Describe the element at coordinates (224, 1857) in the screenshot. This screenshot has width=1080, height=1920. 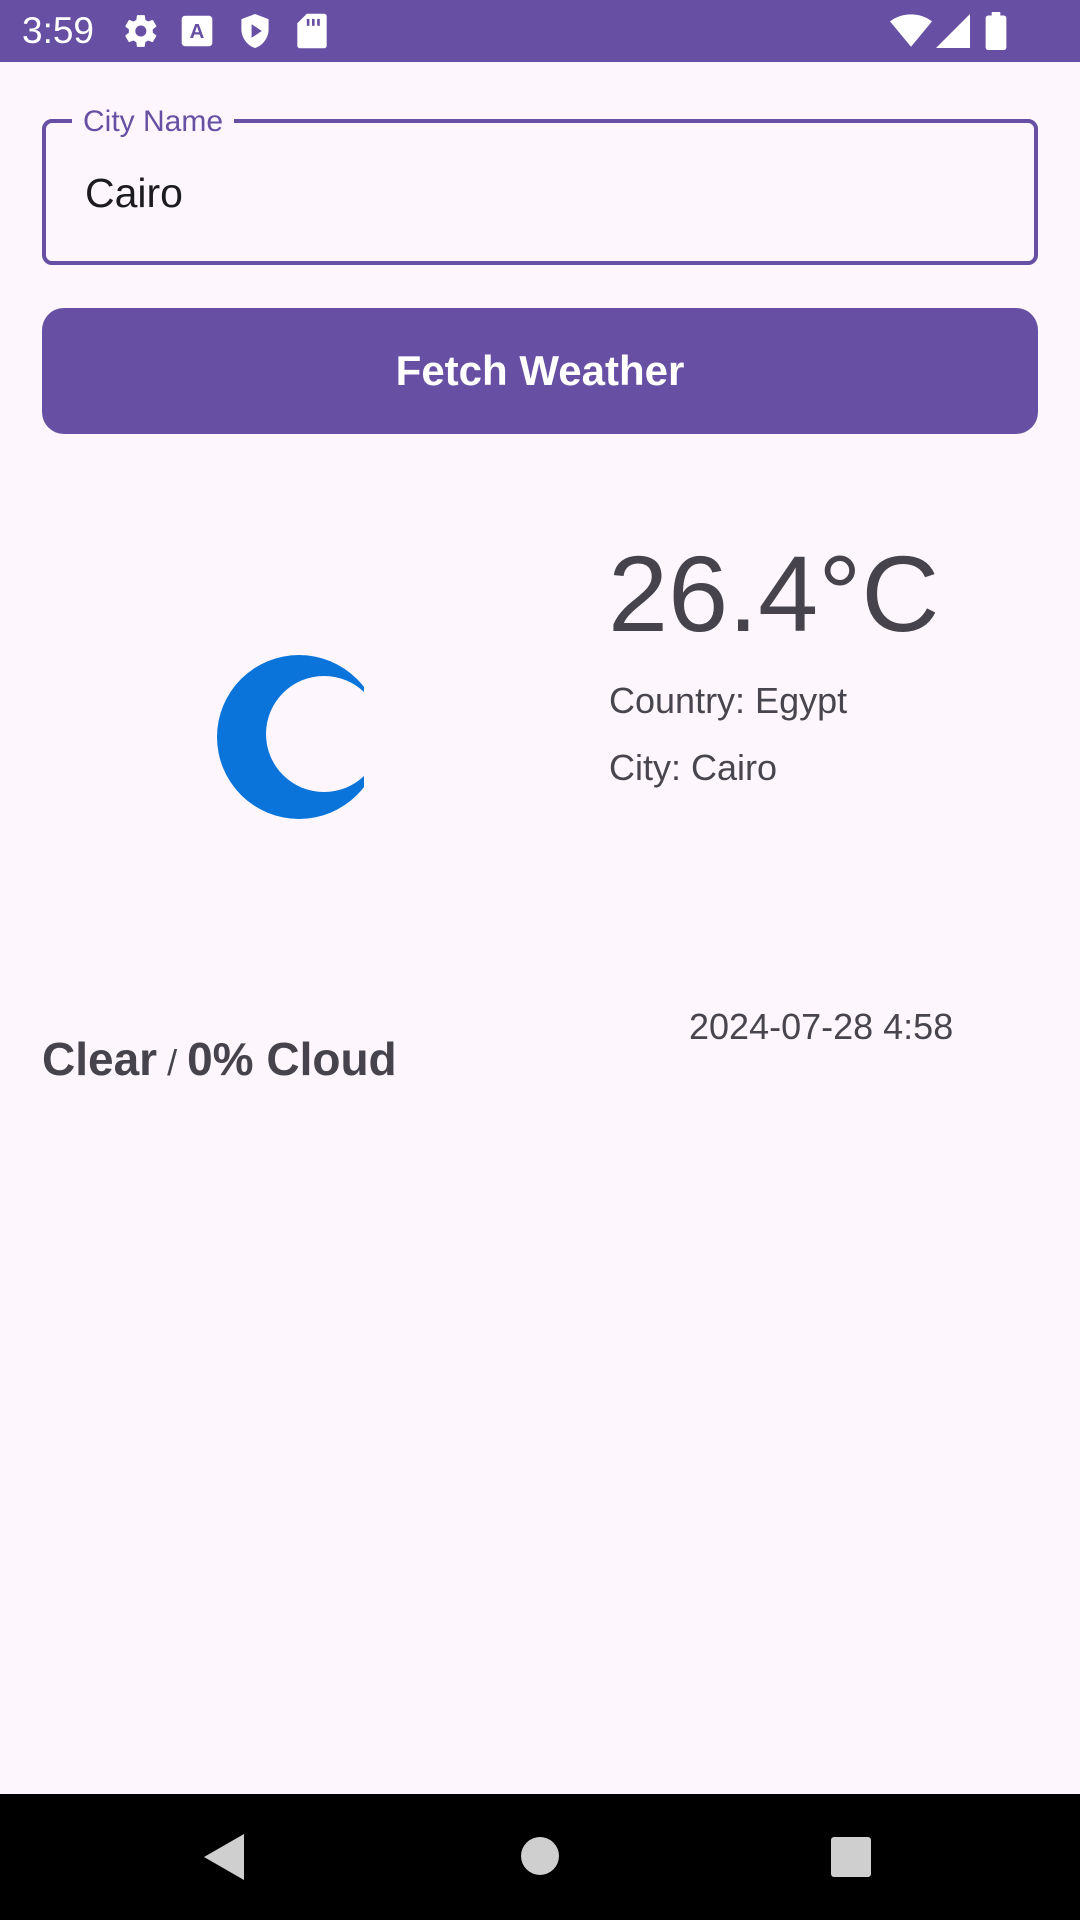
I see `back-icon` at that location.